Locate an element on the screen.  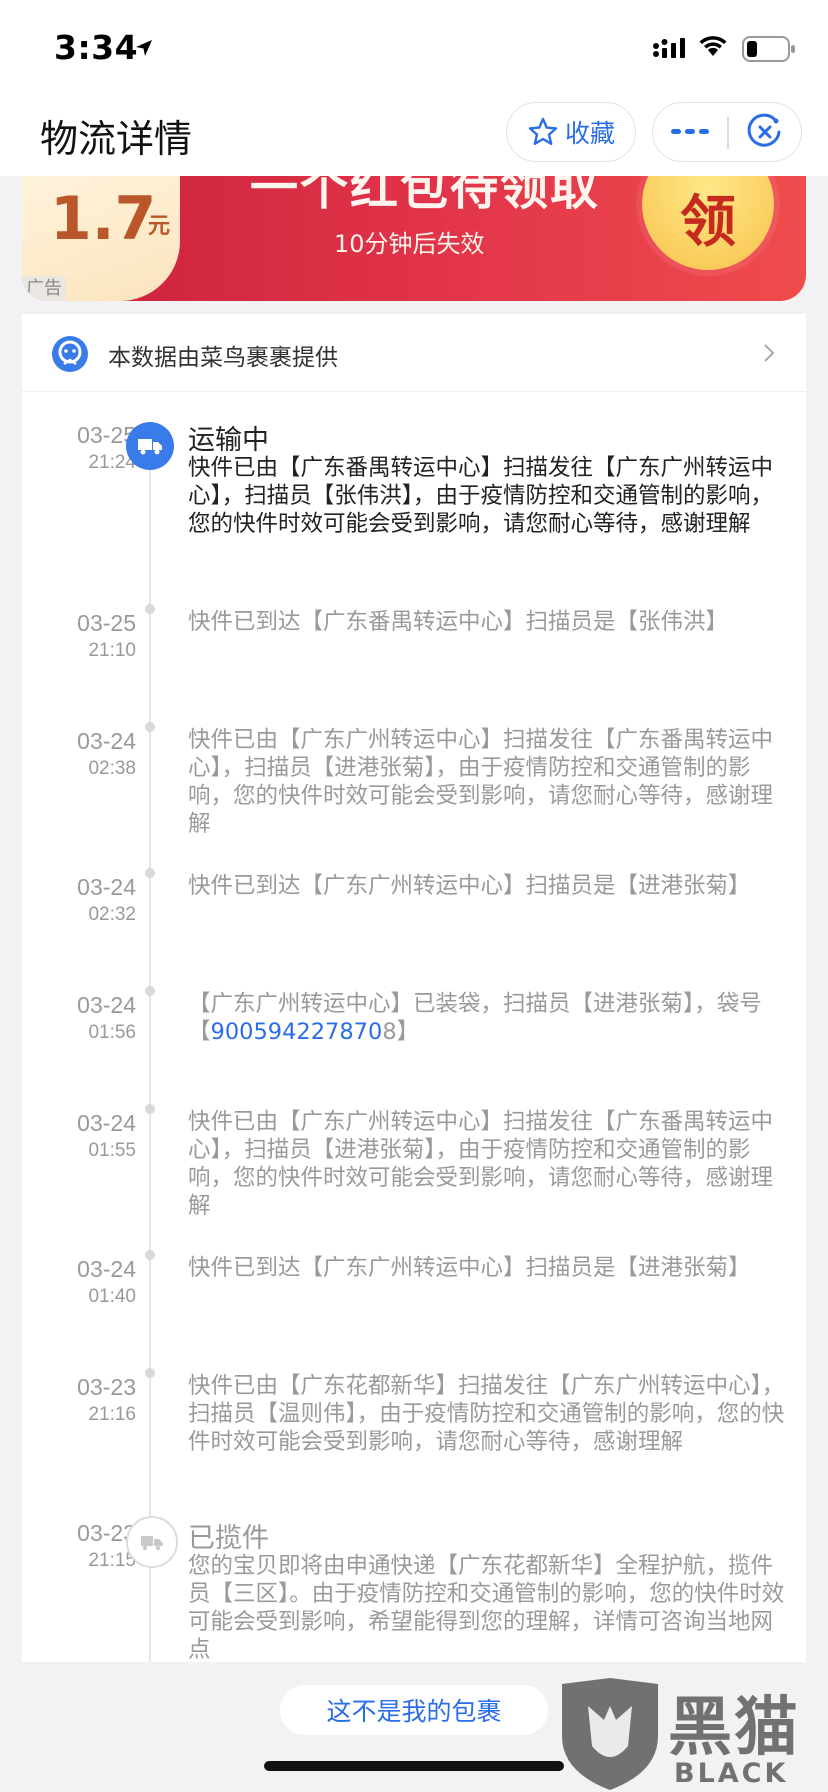
red-packet-ad-banner: 1.7 元 一个红包待领取 10分钟后失效 领 广告 is located at coordinates (414, 238).